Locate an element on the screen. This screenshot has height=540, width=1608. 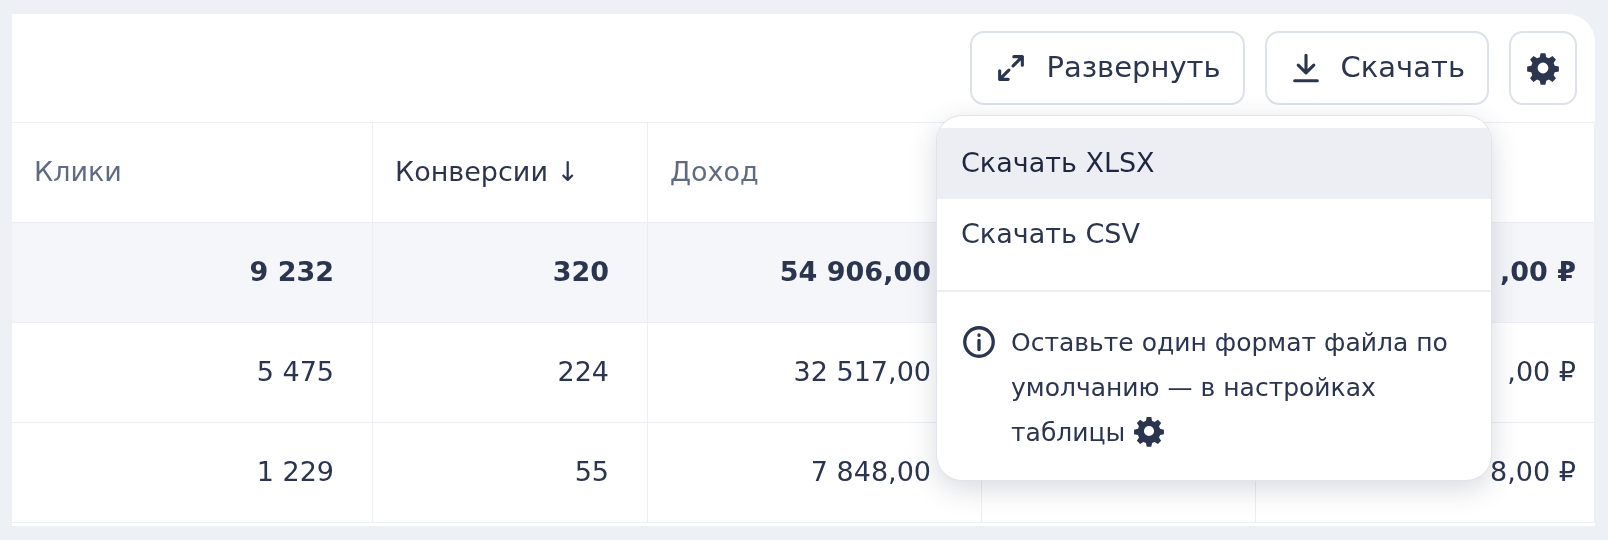
info-icon is located at coordinates (979, 342).